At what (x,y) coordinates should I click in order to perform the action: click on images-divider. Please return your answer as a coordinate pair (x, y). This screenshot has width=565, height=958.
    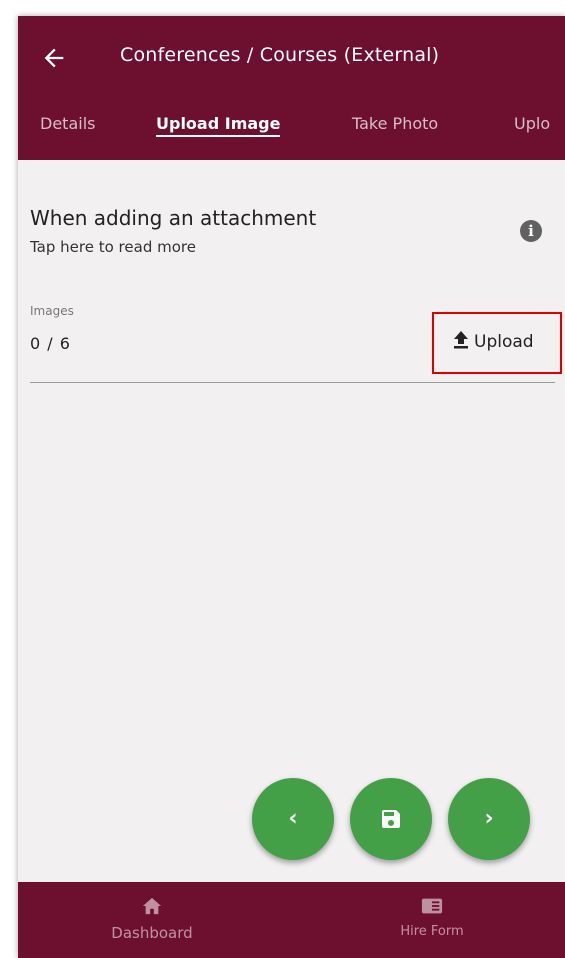
    Looking at the image, I should click on (292, 382).